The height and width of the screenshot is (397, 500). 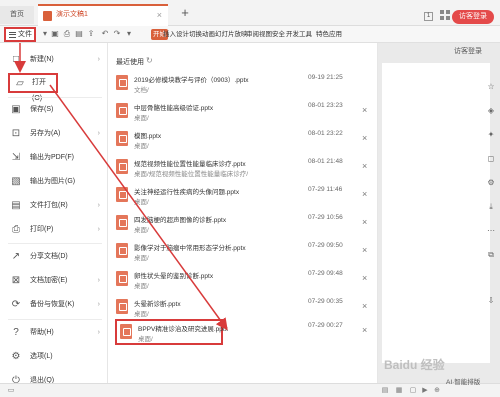 What do you see at coordinates (244, 113) in the screenshot?
I see `recent-file-item: 中层骨骼性能高级验证.pptx 桌面/ 08-01 23:23 ×` at bounding box center [244, 113].